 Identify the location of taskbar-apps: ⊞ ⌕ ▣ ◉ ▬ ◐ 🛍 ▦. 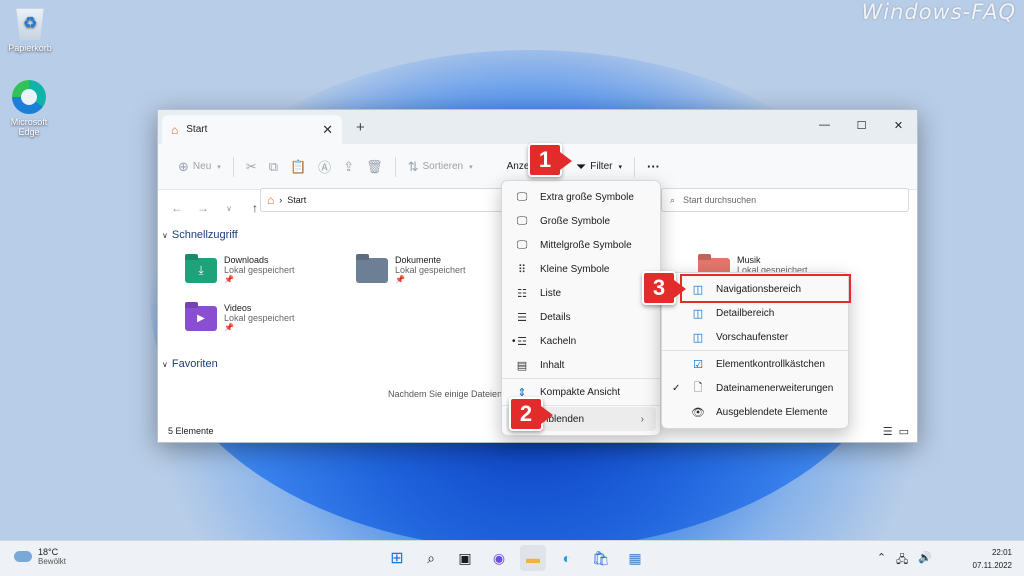
(516, 558).